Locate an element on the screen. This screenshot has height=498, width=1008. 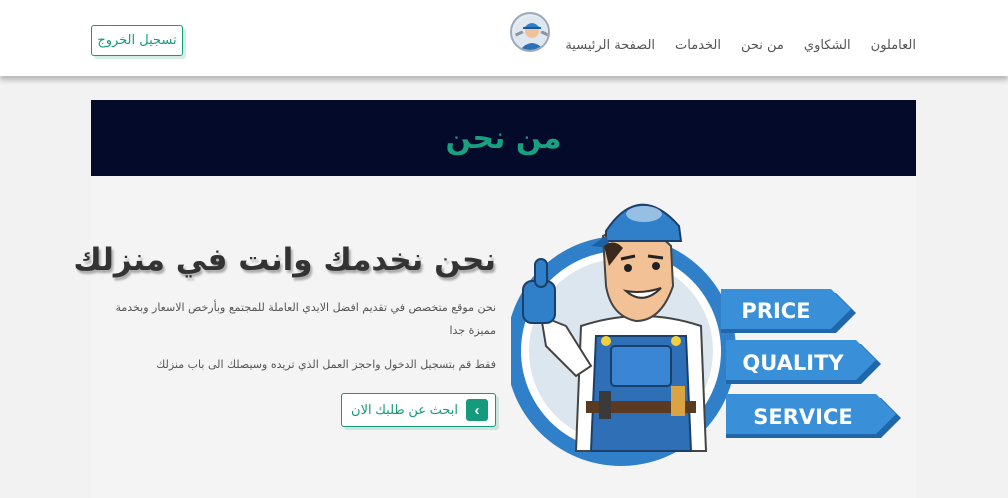
nav-link-home: الصفحة الرئيسية is located at coordinates (610, 45).